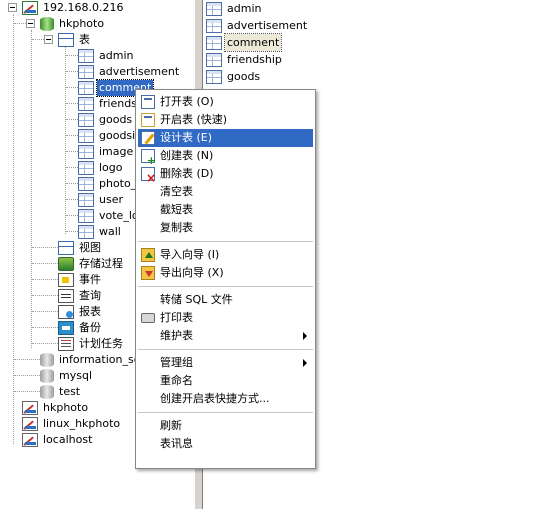 Image resolution: width=541 pixels, height=509 pixels. What do you see at coordinates (75, 375) in the screenshot?
I see `database-label: mysql` at bounding box center [75, 375].